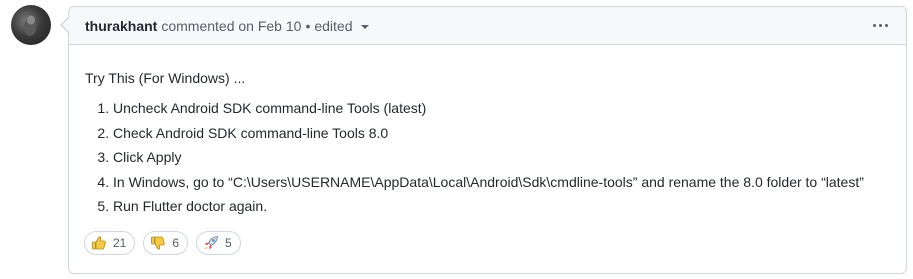 This screenshot has width=913, height=279. What do you see at coordinates (502, 157) in the screenshot?
I see `list-item: Click Apply` at bounding box center [502, 157].